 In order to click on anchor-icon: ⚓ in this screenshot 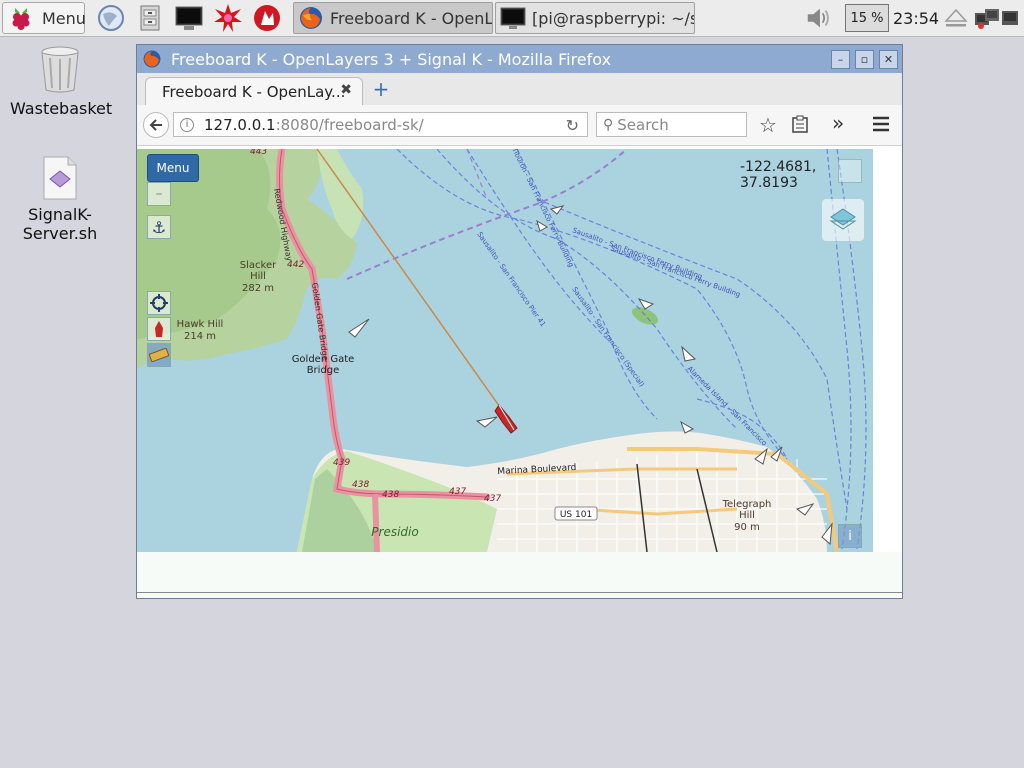, I will do `click(159, 227)`.